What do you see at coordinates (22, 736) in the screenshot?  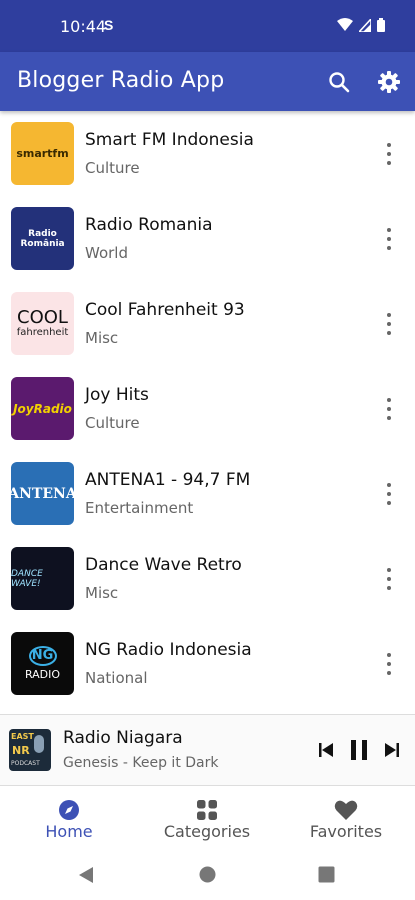 I see `art-text: EAST` at bounding box center [22, 736].